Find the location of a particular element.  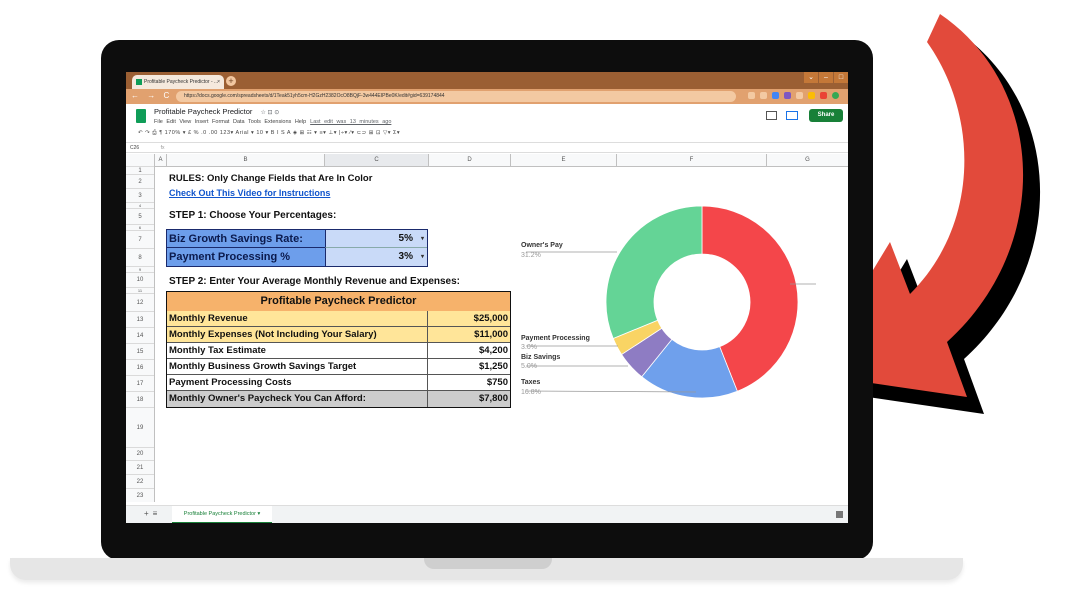

row-header: 5 is located at coordinates (140, 216).